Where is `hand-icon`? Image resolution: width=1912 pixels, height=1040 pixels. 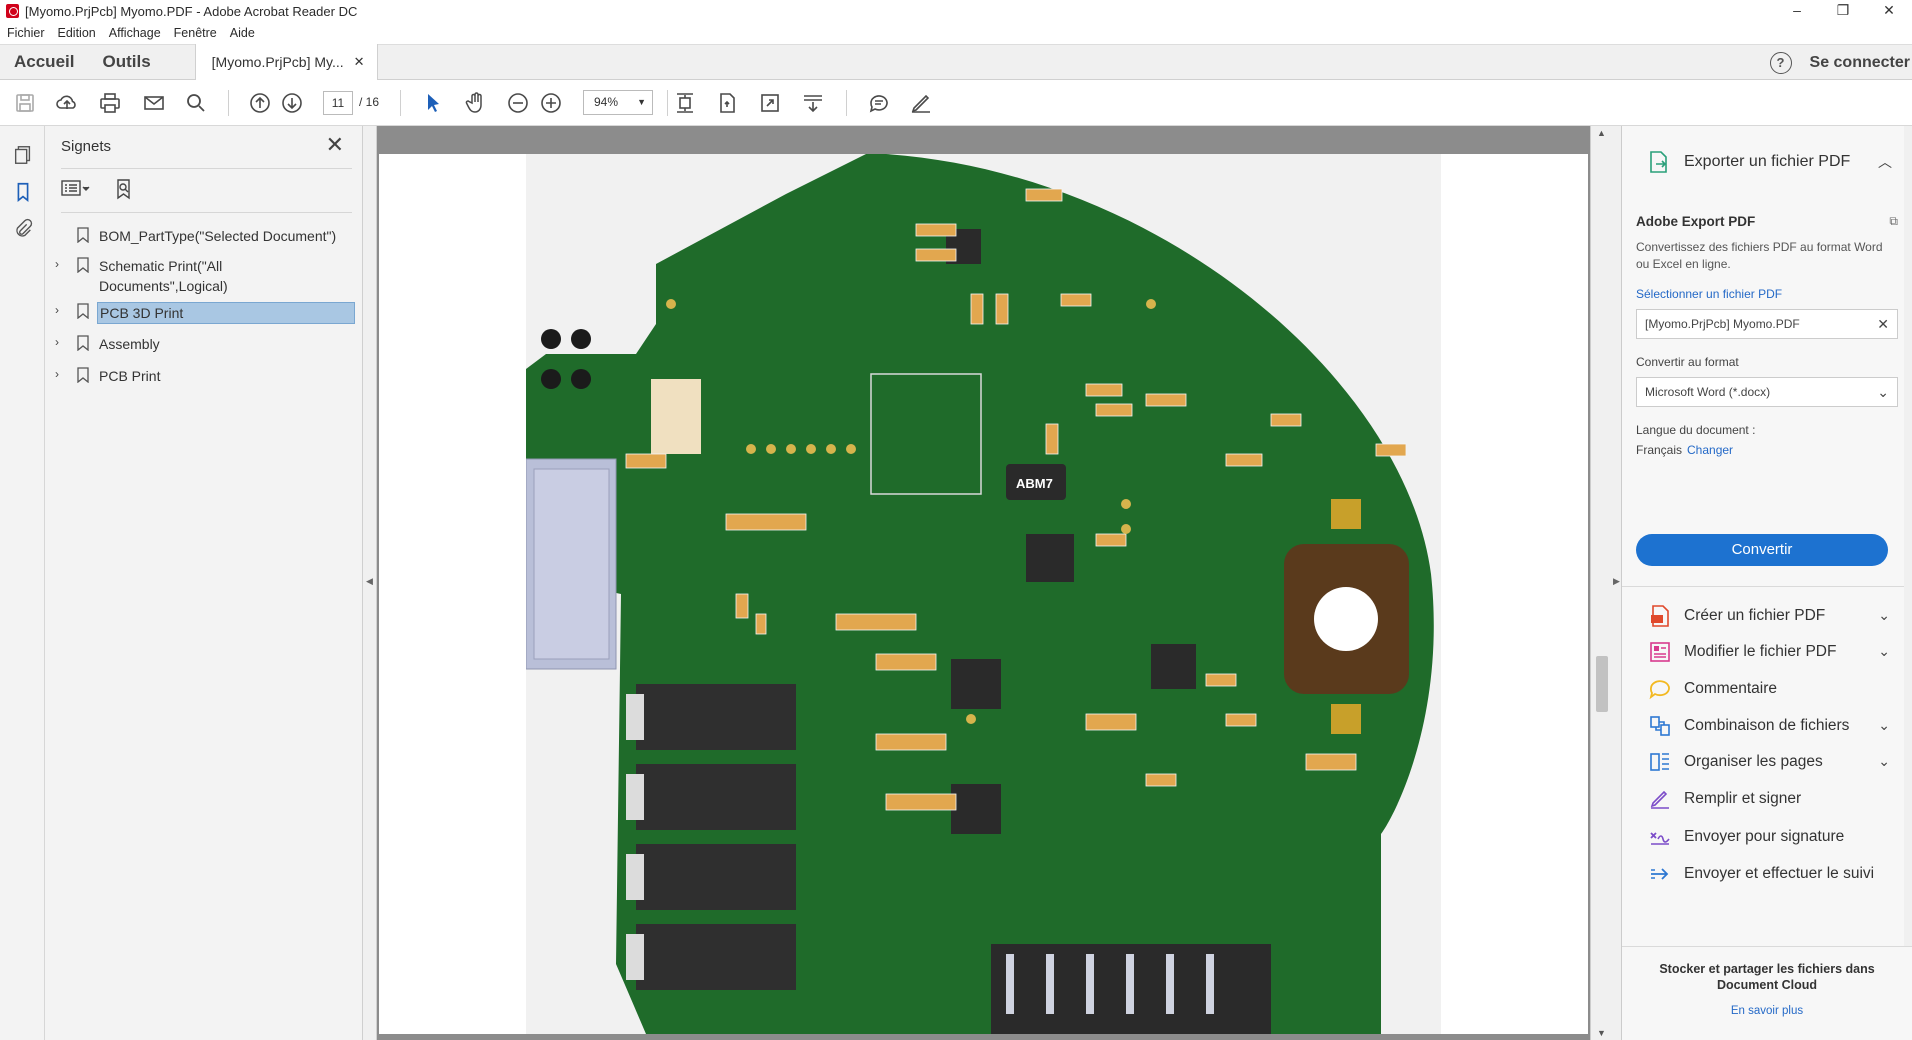 hand-icon is located at coordinates (476, 103).